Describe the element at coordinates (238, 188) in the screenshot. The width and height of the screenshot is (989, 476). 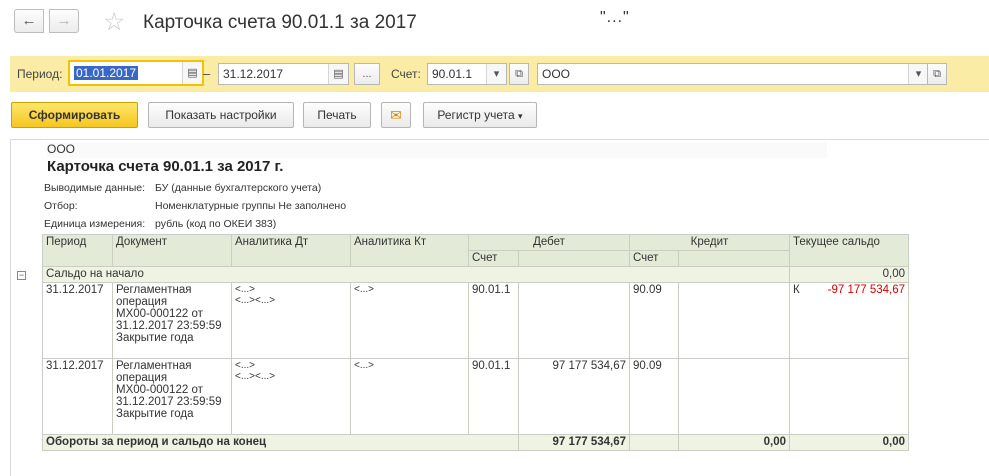
I see `meta-value: БУ (данные бухгалтерского учета)` at that location.